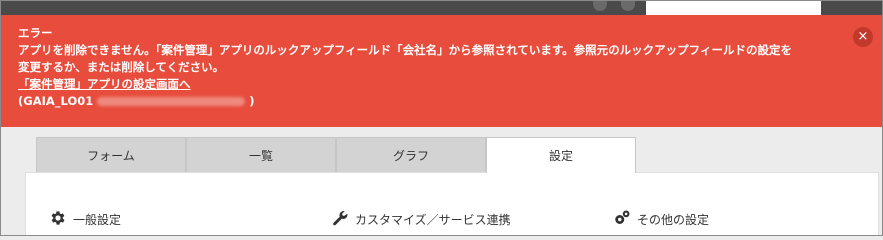  Describe the element at coordinates (104, 84) in the screenshot. I see `settings-link: 「案件管理」アプリの設定画面へ` at that location.